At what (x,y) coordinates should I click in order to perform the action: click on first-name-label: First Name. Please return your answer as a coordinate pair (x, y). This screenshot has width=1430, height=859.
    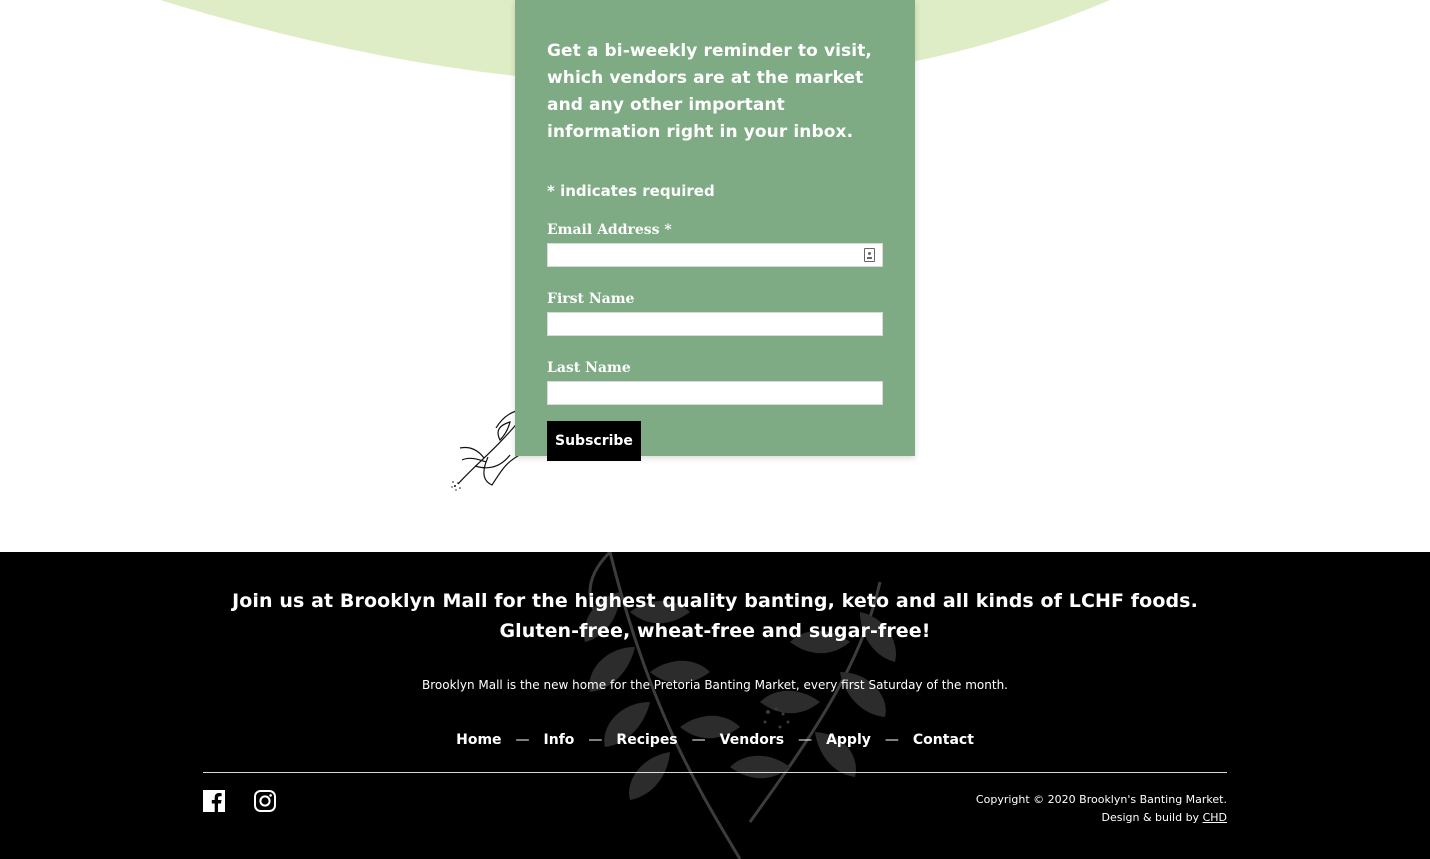
    Looking at the image, I should click on (591, 299).